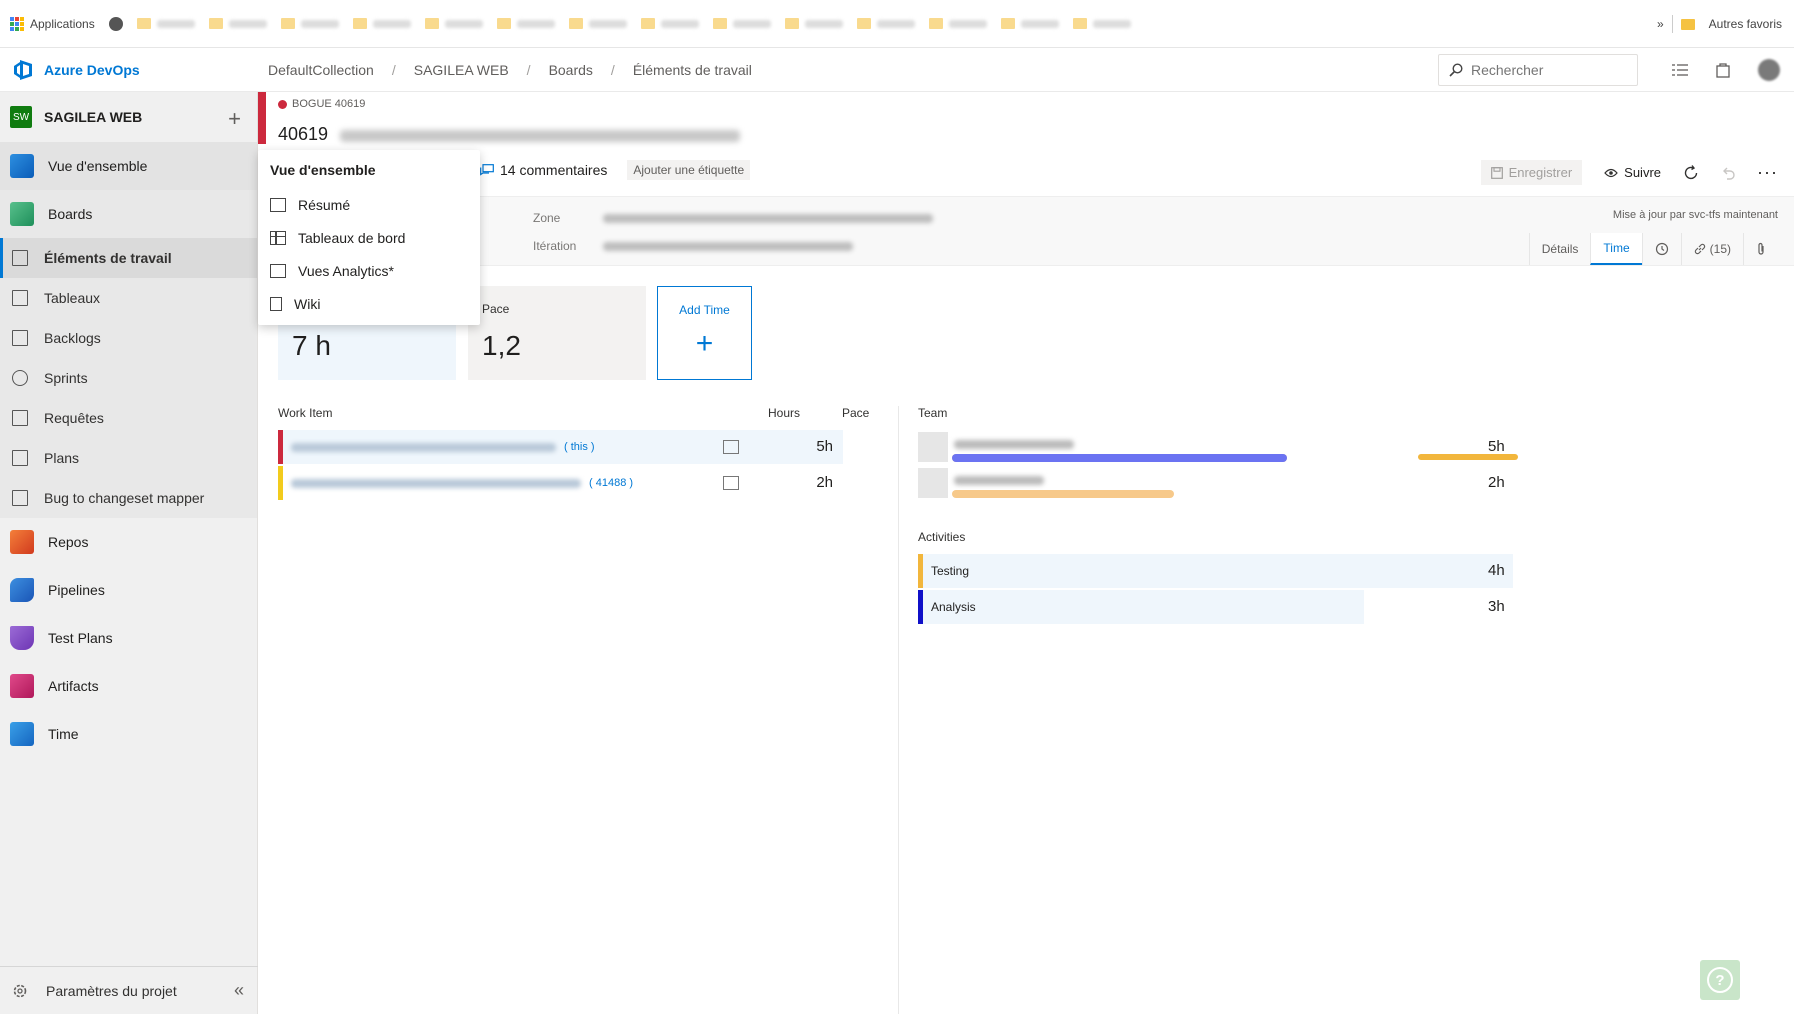 The height and width of the screenshot is (1014, 1794). Describe the element at coordinates (128, 686) in the screenshot. I see `sidebar-item-artifacts: Artifacts` at that location.